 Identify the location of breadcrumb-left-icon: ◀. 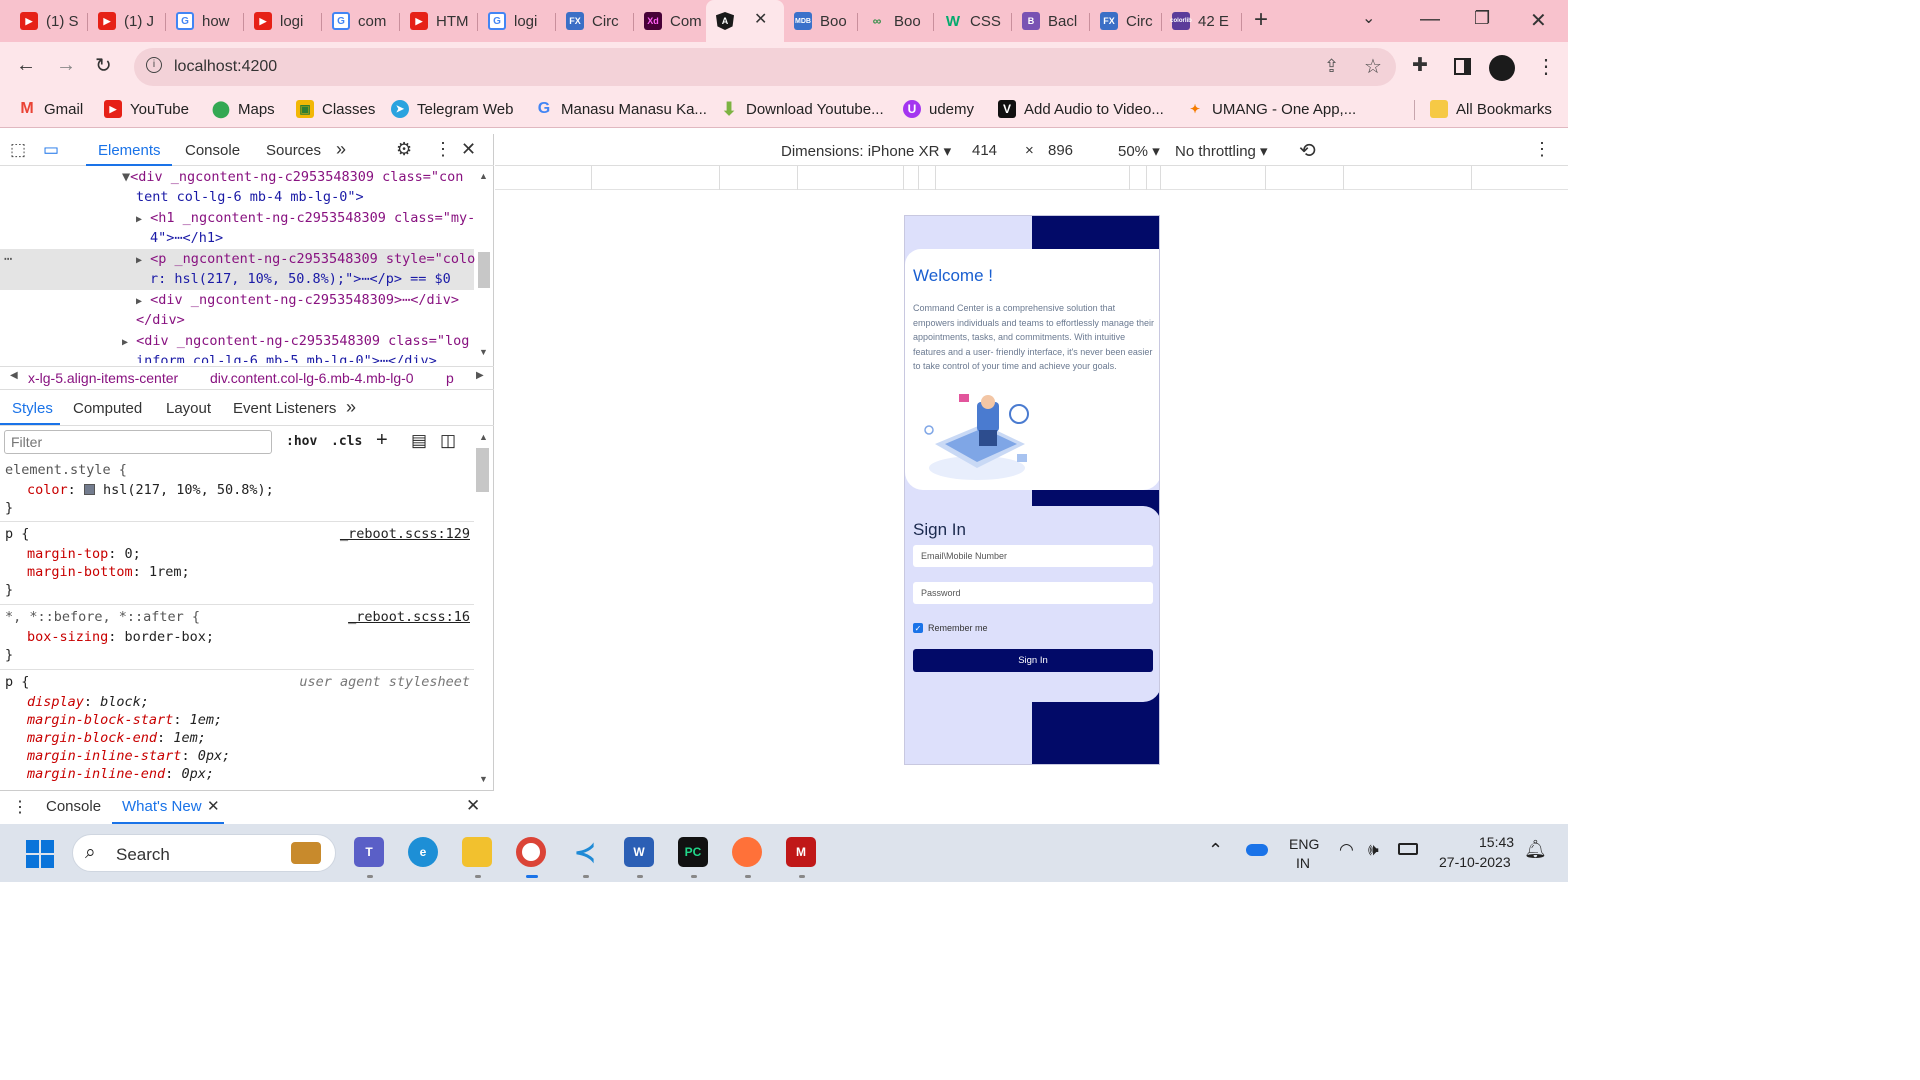
(14, 375).